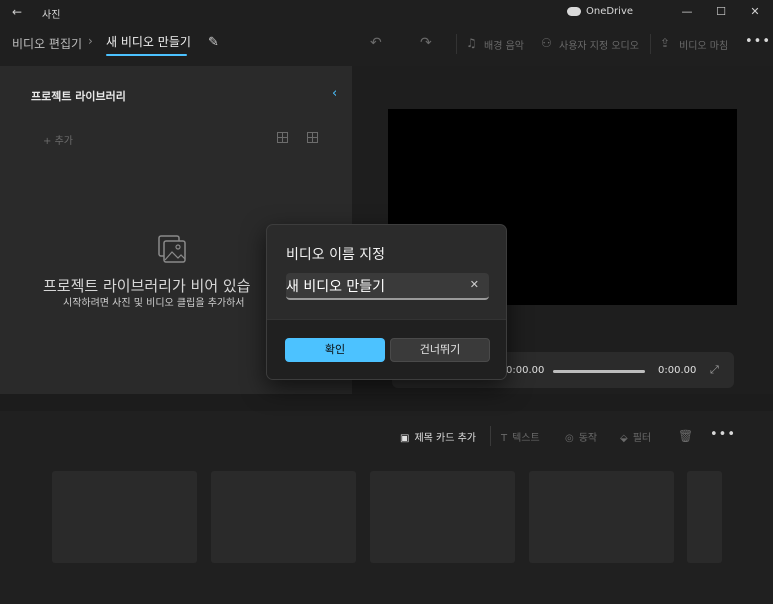  I want to click on motion-button: ◎ 동작, so click(581, 436).